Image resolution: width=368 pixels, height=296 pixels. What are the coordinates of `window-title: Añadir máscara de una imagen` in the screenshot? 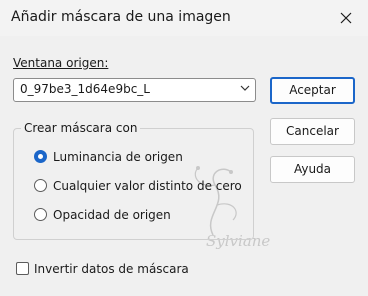 It's located at (121, 17).